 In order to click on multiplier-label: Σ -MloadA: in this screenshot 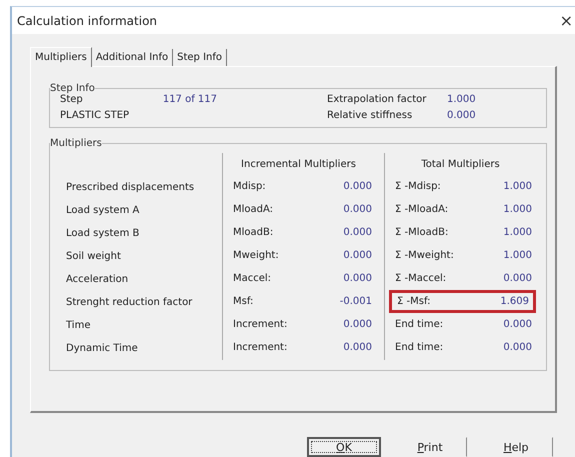, I will do `click(421, 209)`.